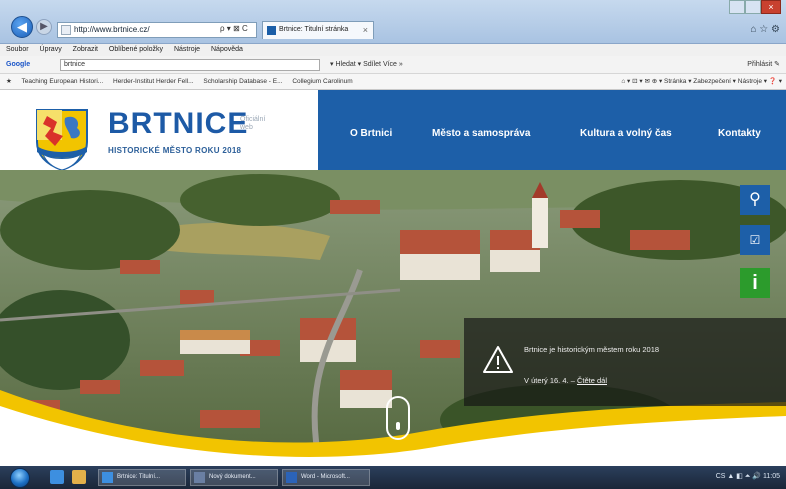 This screenshot has height=489, width=786. What do you see at coordinates (748, 476) in the screenshot?
I see `system-tray: CS ▲ ◧ ⏶ 🔊 11:05` at bounding box center [748, 476].